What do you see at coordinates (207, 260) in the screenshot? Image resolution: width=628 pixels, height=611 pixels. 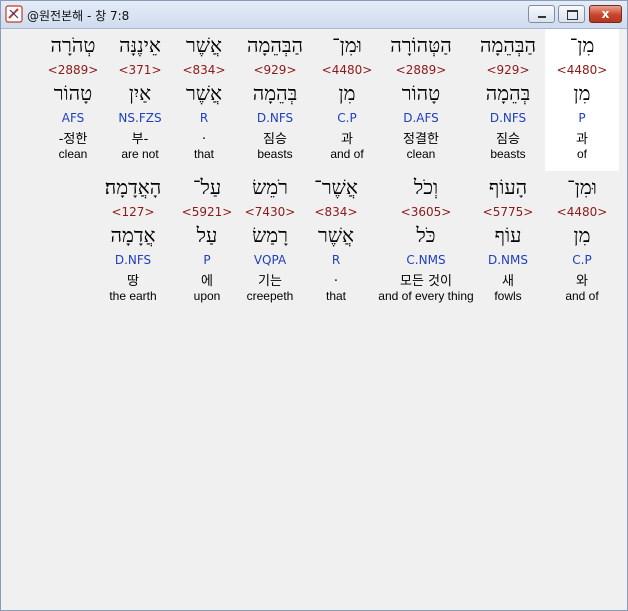 I see `morphology: P` at bounding box center [207, 260].